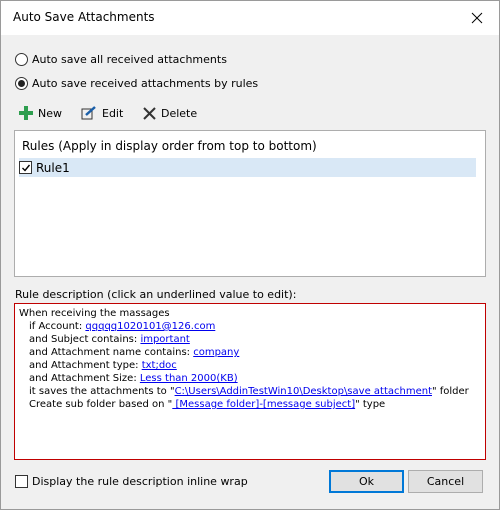 The height and width of the screenshot is (510, 500). What do you see at coordinates (84, 378) in the screenshot?
I see `attsize-prefix: and Attachment Size:` at bounding box center [84, 378].